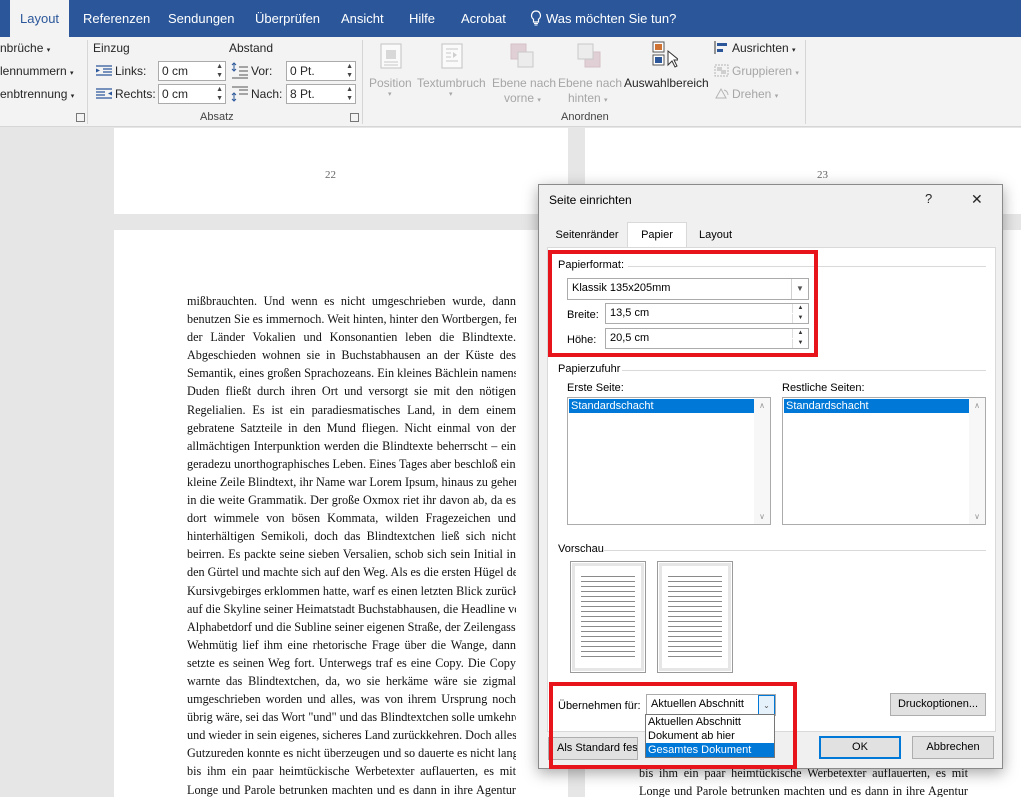  What do you see at coordinates (953, 747) in the screenshot?
I see `abbrechen-button: Abbrechen` at bounding box center [953, 747].